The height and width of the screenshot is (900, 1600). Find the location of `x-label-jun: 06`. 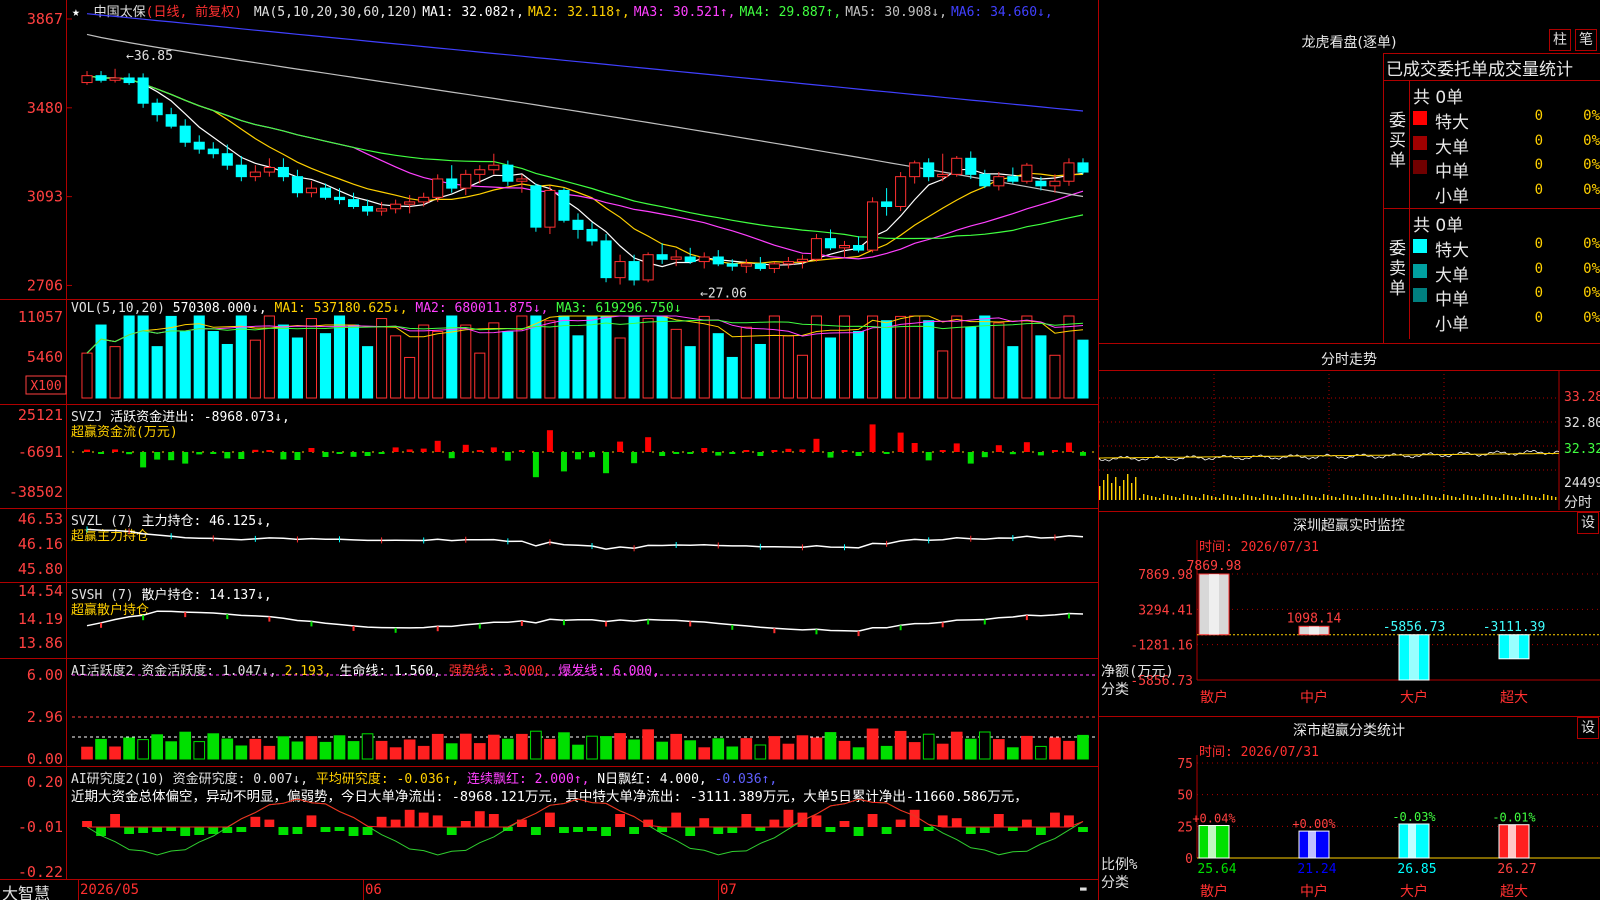

x-label-jun: 06 is located at coordinates (373, 890).